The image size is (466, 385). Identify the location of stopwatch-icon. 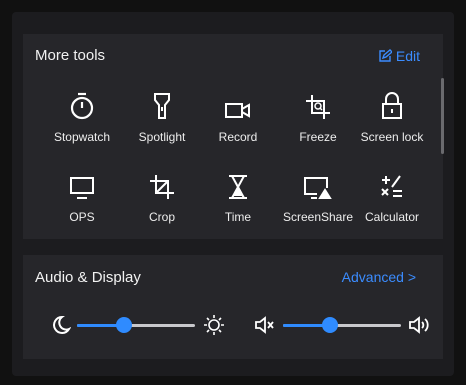
(82, 104).